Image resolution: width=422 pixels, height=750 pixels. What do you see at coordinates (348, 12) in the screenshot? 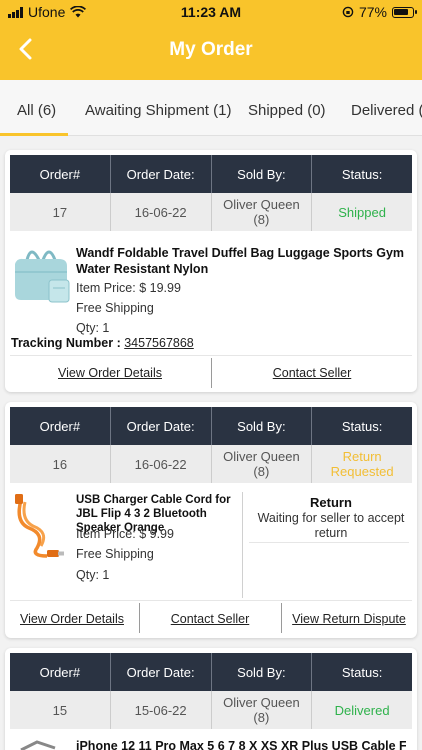
I see `orientation-lock-icon` at bounding box center [348, 12].